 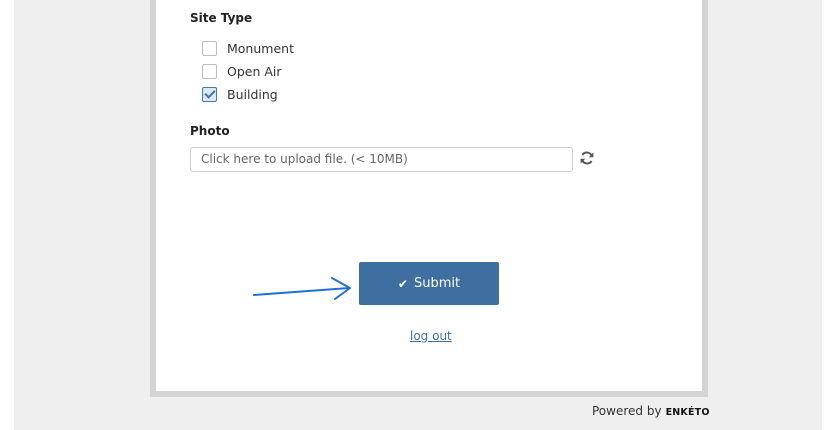 I want to click on powered-by: Powered by ENKÉTO, so click(x=651, y=411).